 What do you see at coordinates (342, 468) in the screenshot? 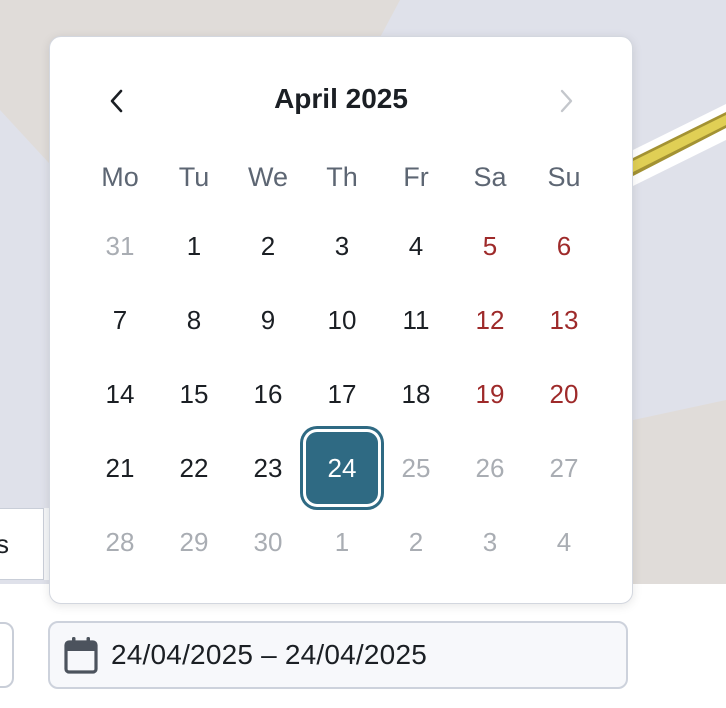
I see `selected-day-cell: 24` at bounding box center [342, 468].